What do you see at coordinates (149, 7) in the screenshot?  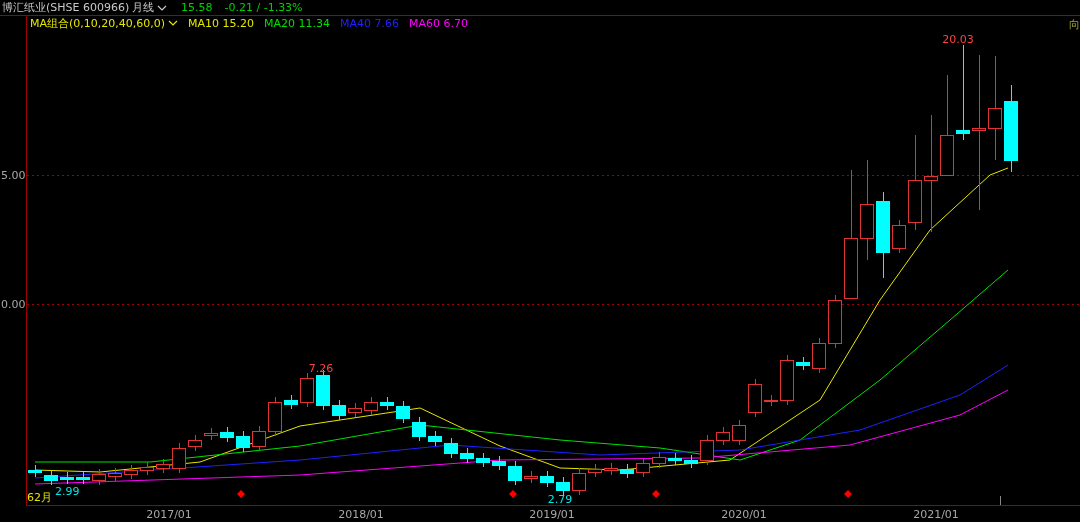 I see `period-dropdown: 月线` at bounding box center [149, 7].